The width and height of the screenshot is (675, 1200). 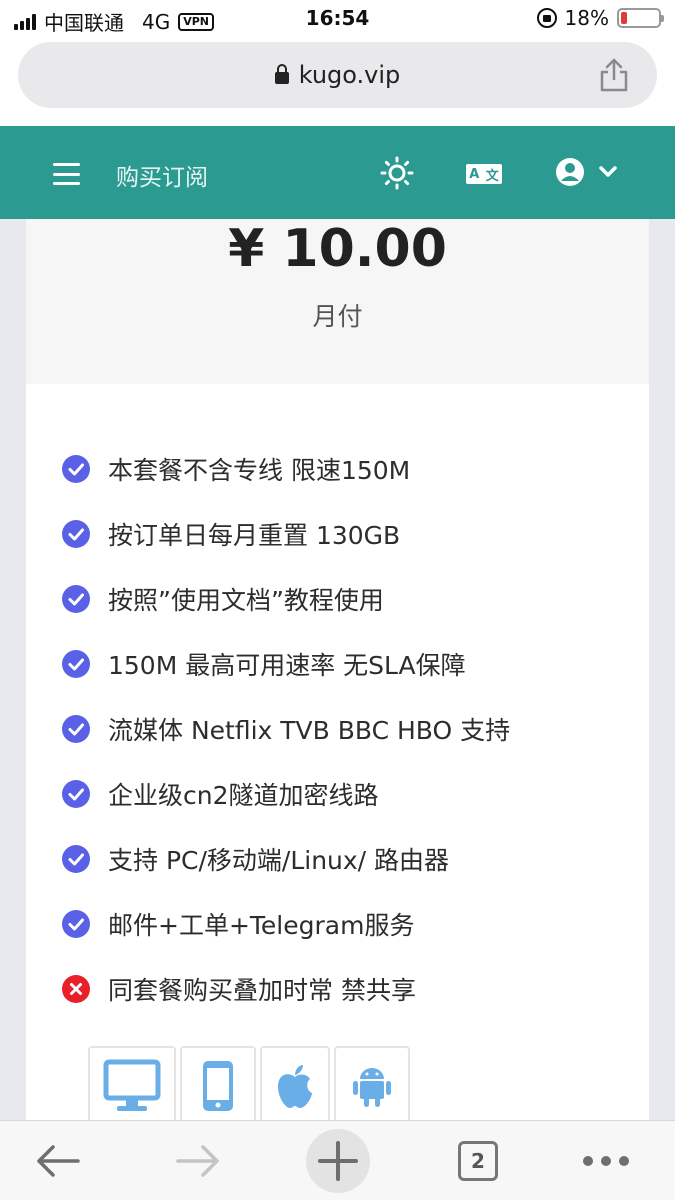 I want to click on feature-text: 按照”使用文档”教程使用, so click(x=246, y=600).